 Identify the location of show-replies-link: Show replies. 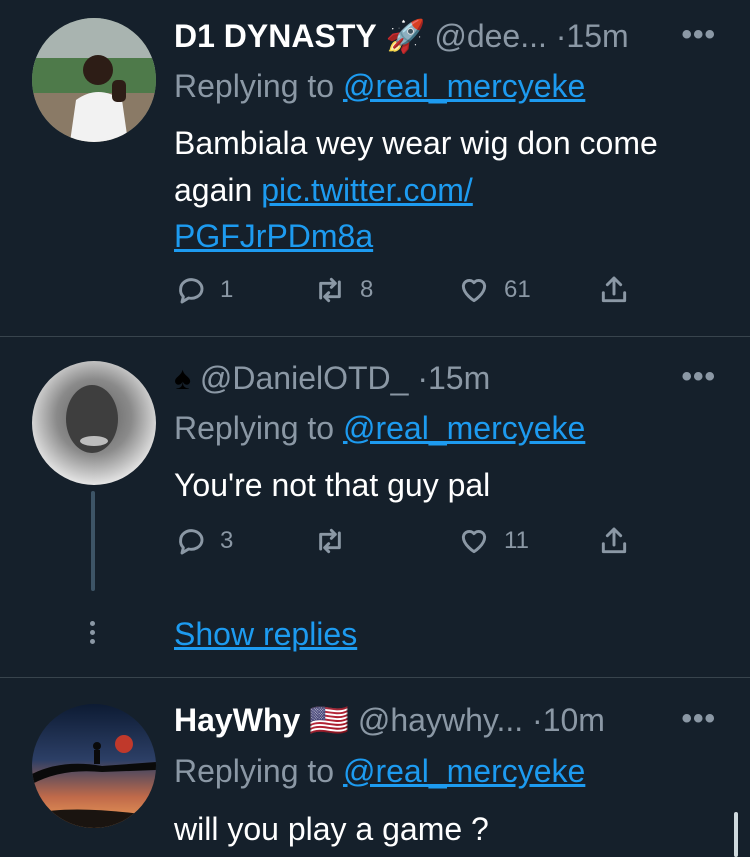
(265, 634).